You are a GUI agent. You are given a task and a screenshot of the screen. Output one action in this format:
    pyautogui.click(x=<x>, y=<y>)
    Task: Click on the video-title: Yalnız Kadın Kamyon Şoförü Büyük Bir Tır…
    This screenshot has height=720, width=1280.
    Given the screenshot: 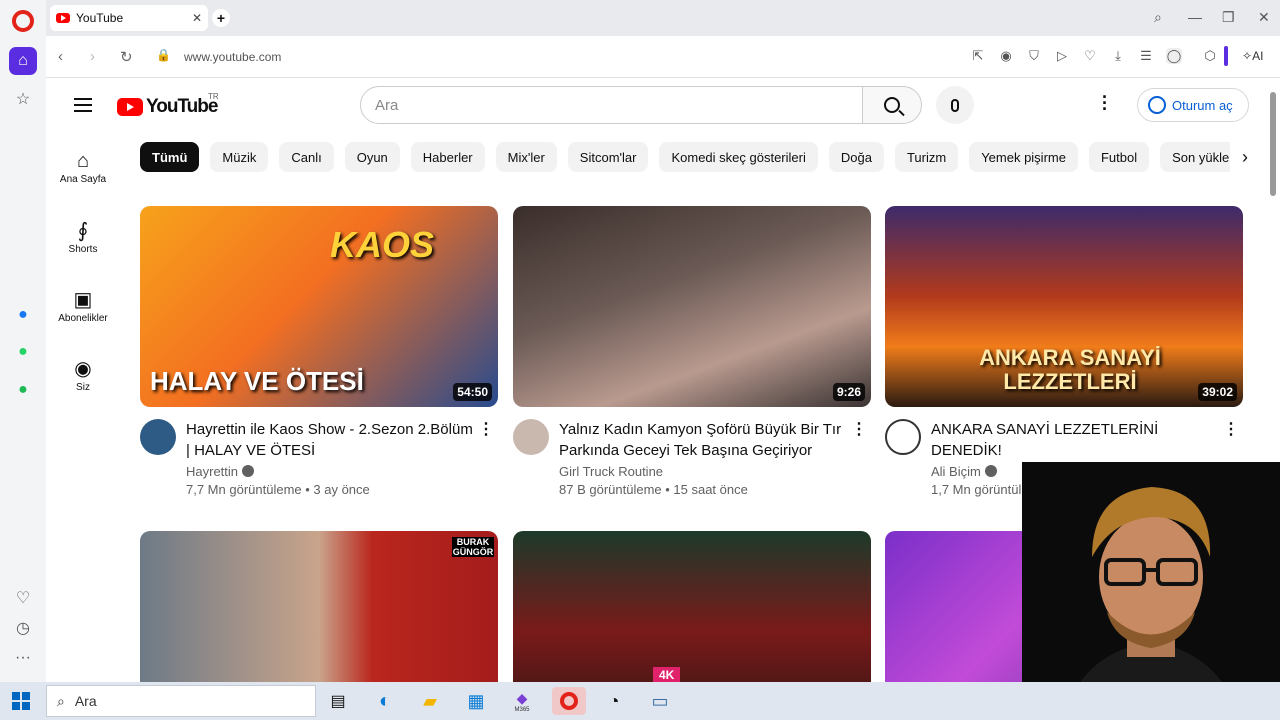 What is the action you would take?
    pyautogui.click(x=704, y=440)
    